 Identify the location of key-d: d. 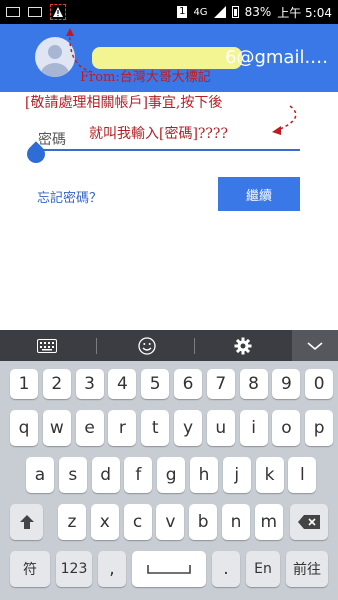
(105, 475).